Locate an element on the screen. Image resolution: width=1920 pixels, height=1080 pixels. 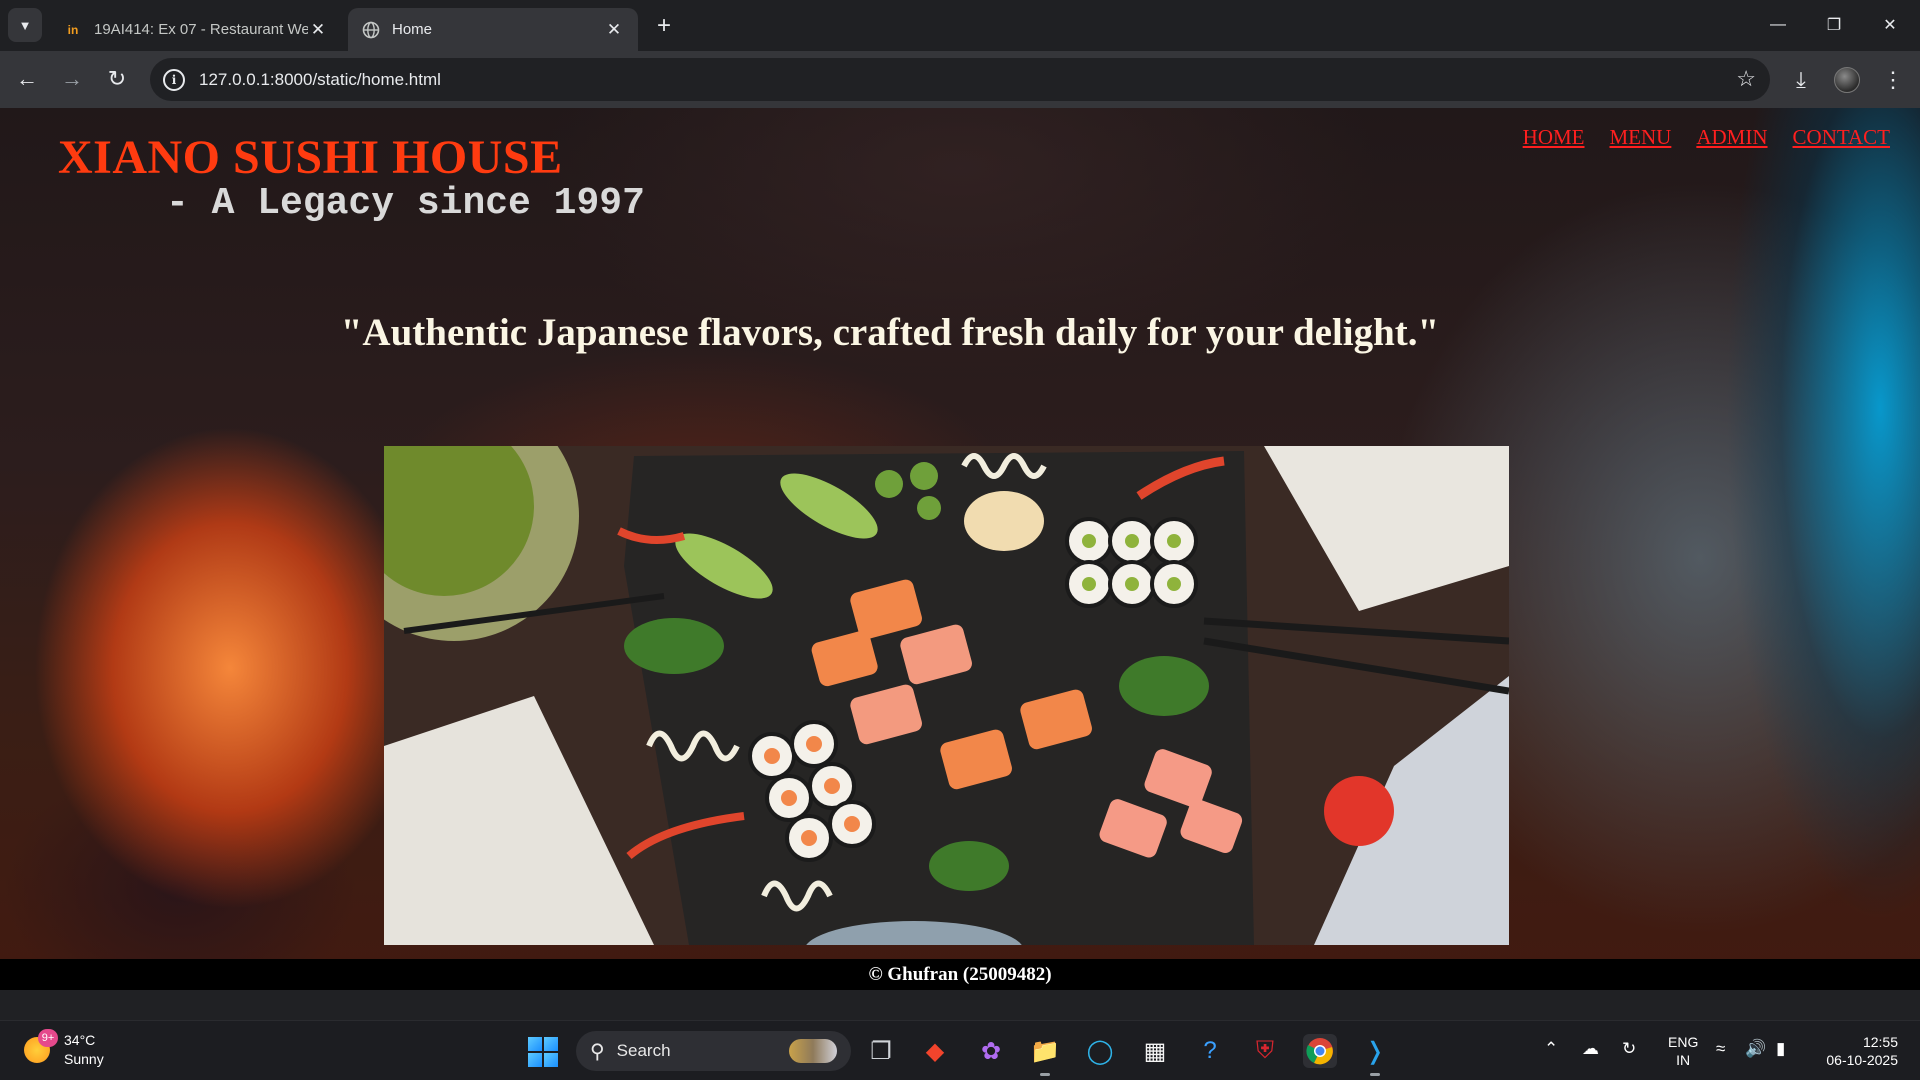
reload-icon: ↻ is located at coordinates (117, 79).